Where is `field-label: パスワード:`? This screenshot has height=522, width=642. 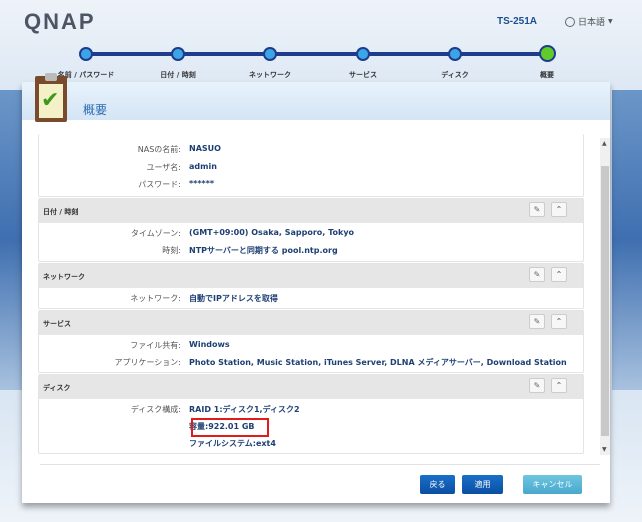
field-label: パスワード: is located at coordinates (159, 184).